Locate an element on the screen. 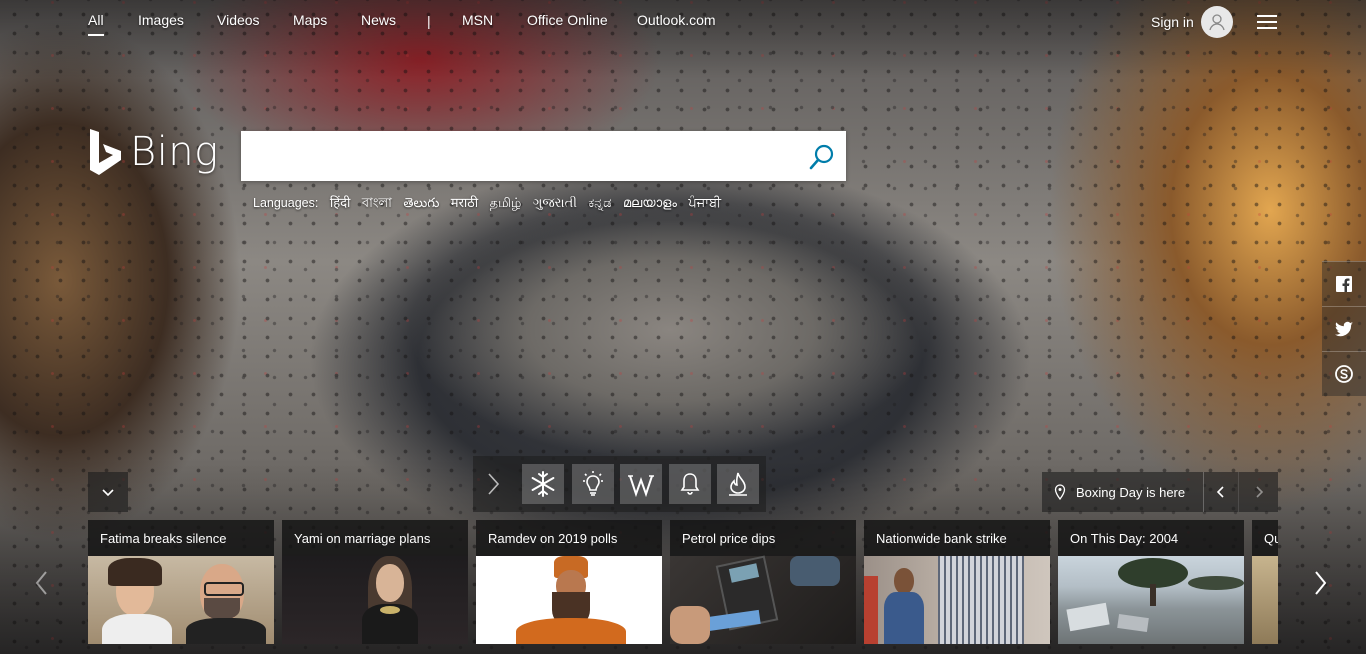 The image size is (1366, 654). wikipedia-w-icon is located at coordinates (641, 486).